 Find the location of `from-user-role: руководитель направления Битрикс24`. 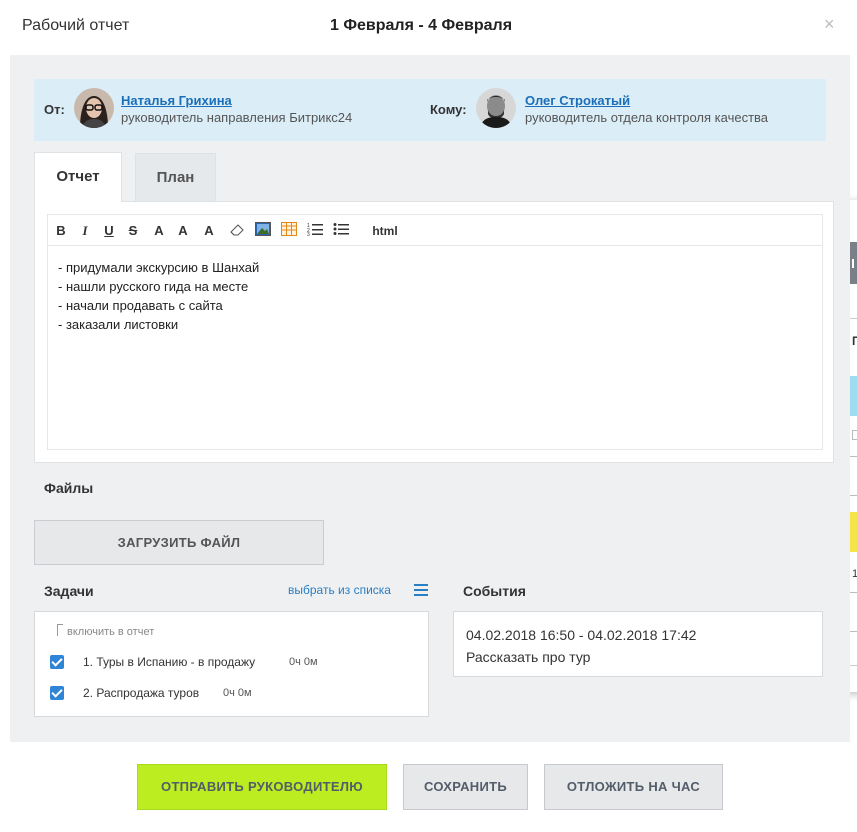

from-user-role: руководитель направления Битрикс24 is located at coordinates (237, 117).